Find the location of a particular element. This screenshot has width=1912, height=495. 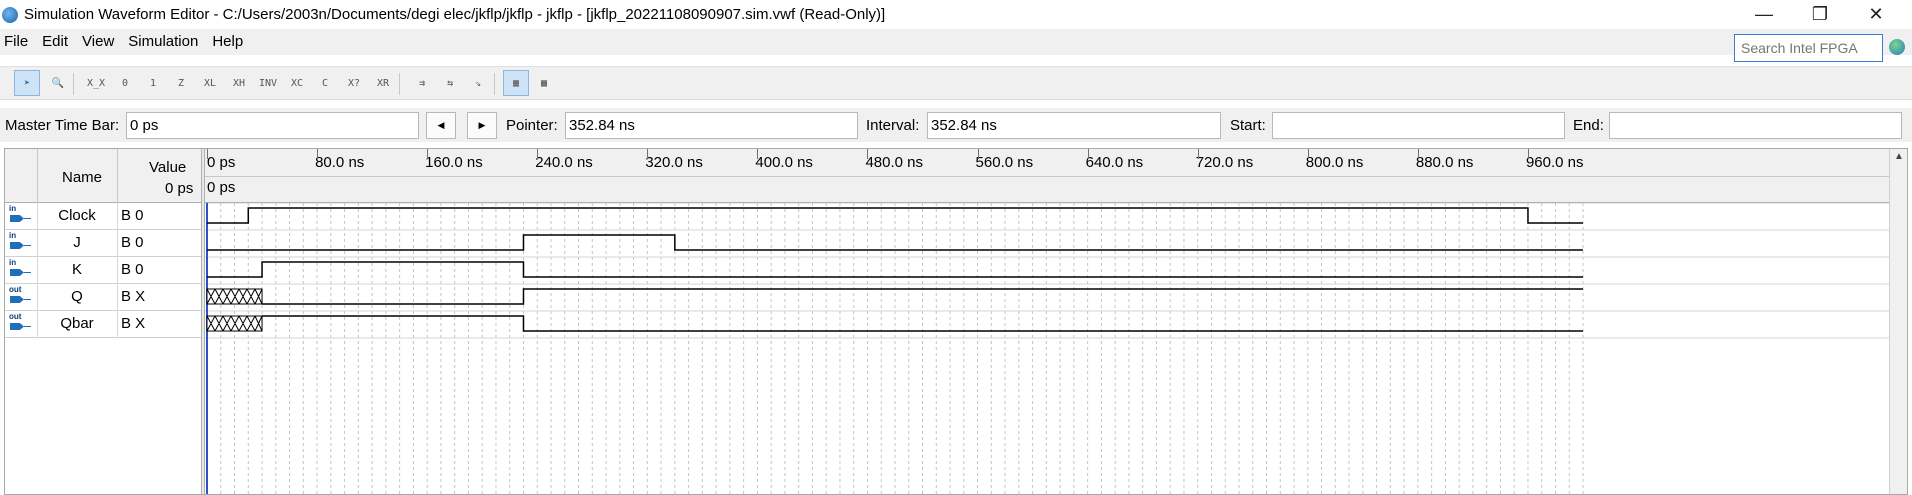

quartus-app-icon is located at coordinates (10, 14).